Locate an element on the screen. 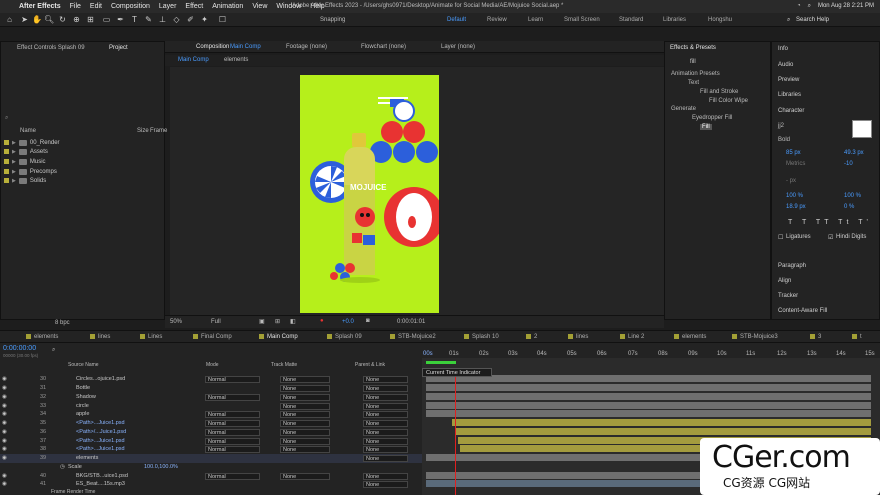  menu-view: View is located at coordinates (259, 6).